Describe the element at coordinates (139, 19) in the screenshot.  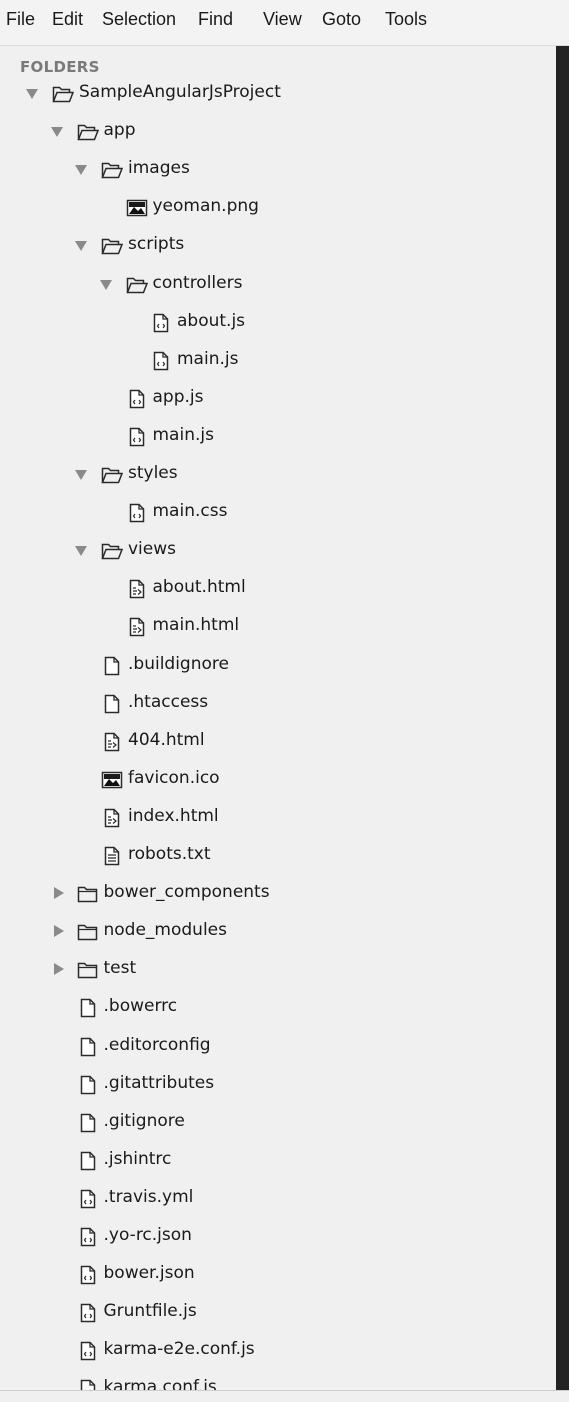
I see `menu-selection: Selection` at that location.